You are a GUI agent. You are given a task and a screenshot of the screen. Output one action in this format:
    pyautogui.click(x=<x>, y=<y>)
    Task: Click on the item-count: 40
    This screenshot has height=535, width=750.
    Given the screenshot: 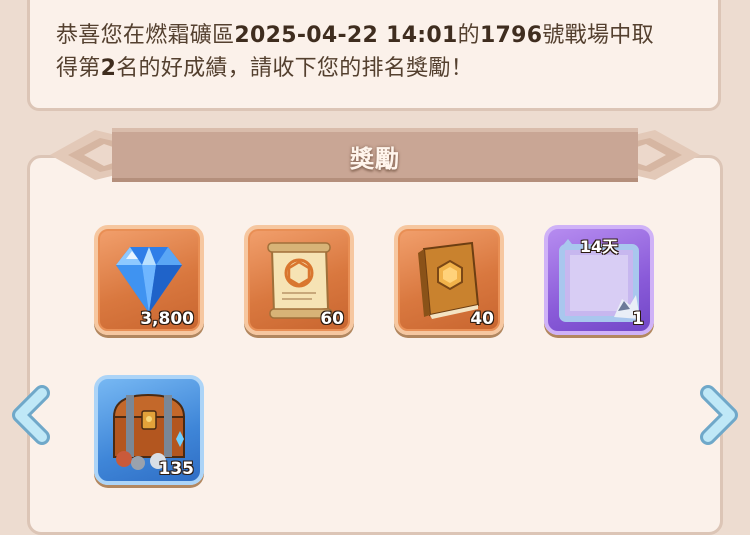 What is the action you would take?
    pyautogui.click(x=482, y=319)
    